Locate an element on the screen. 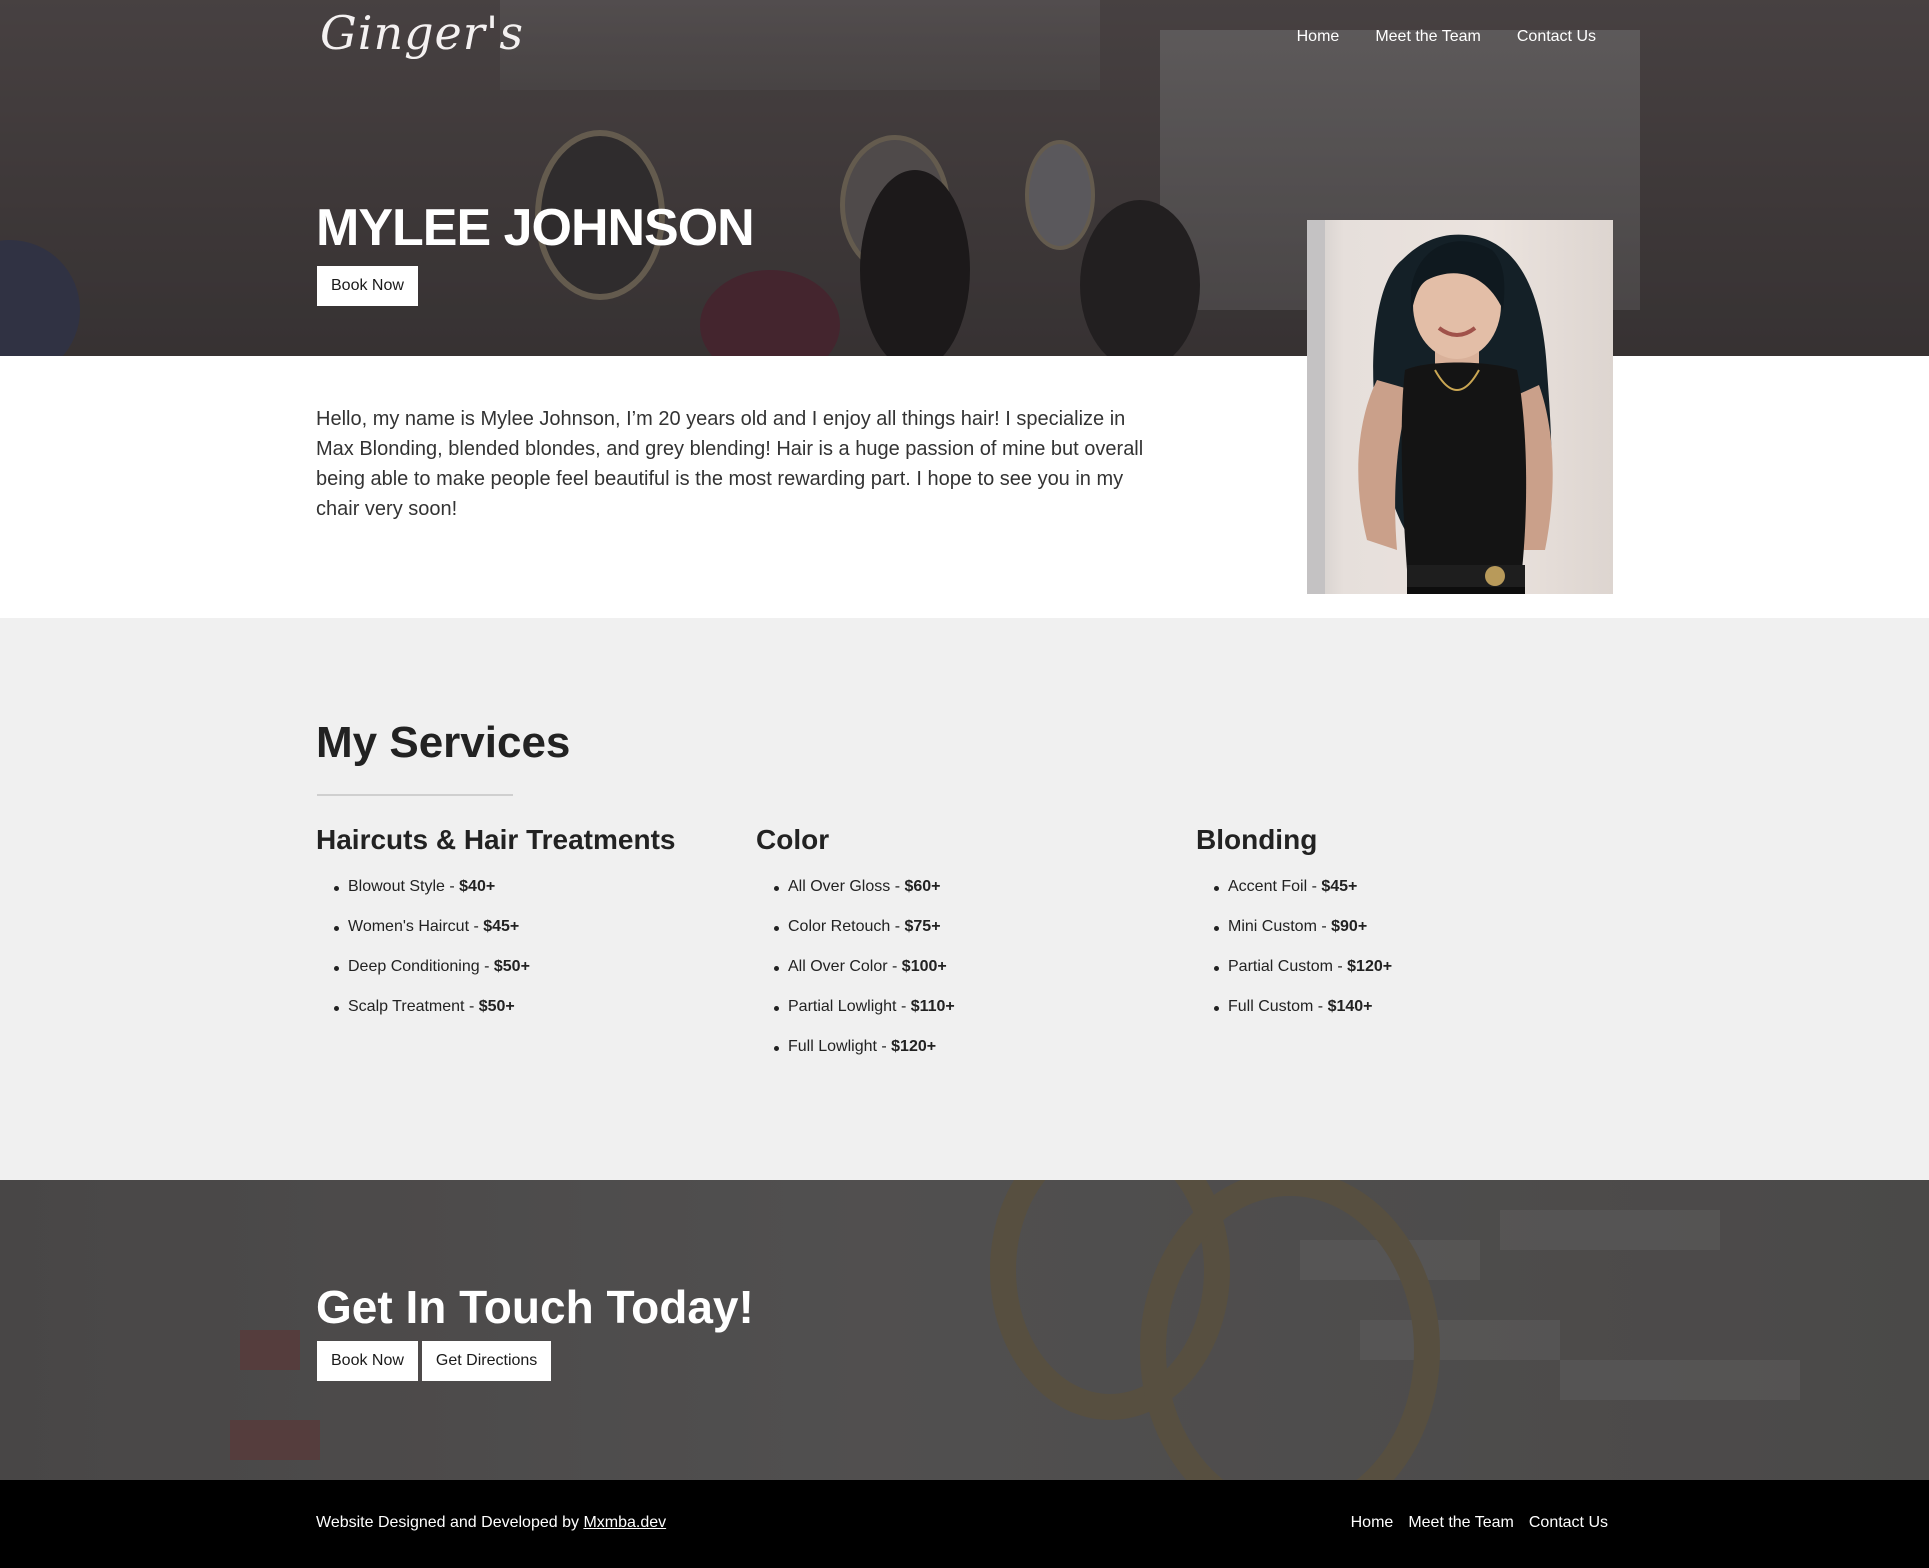  service-name: Partial Custom - is located at coordinates (1288, 966).